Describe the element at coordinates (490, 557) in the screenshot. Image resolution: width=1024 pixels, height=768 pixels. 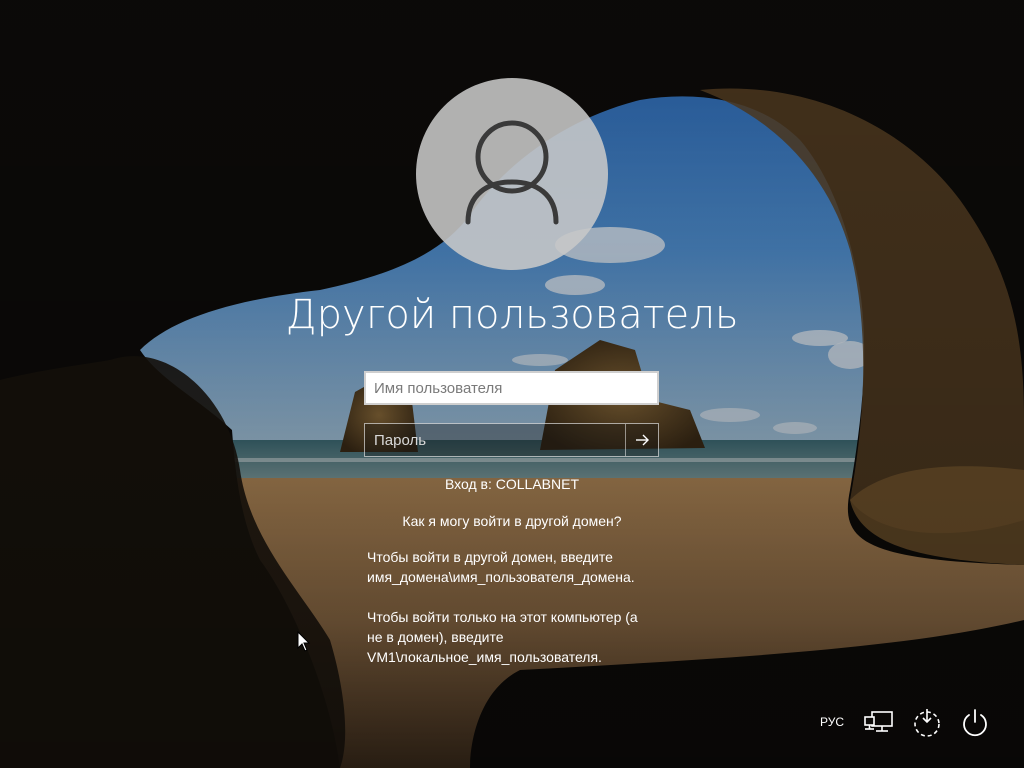
I see `help-line: Чтобы войти в другой домен, введите` at that location.